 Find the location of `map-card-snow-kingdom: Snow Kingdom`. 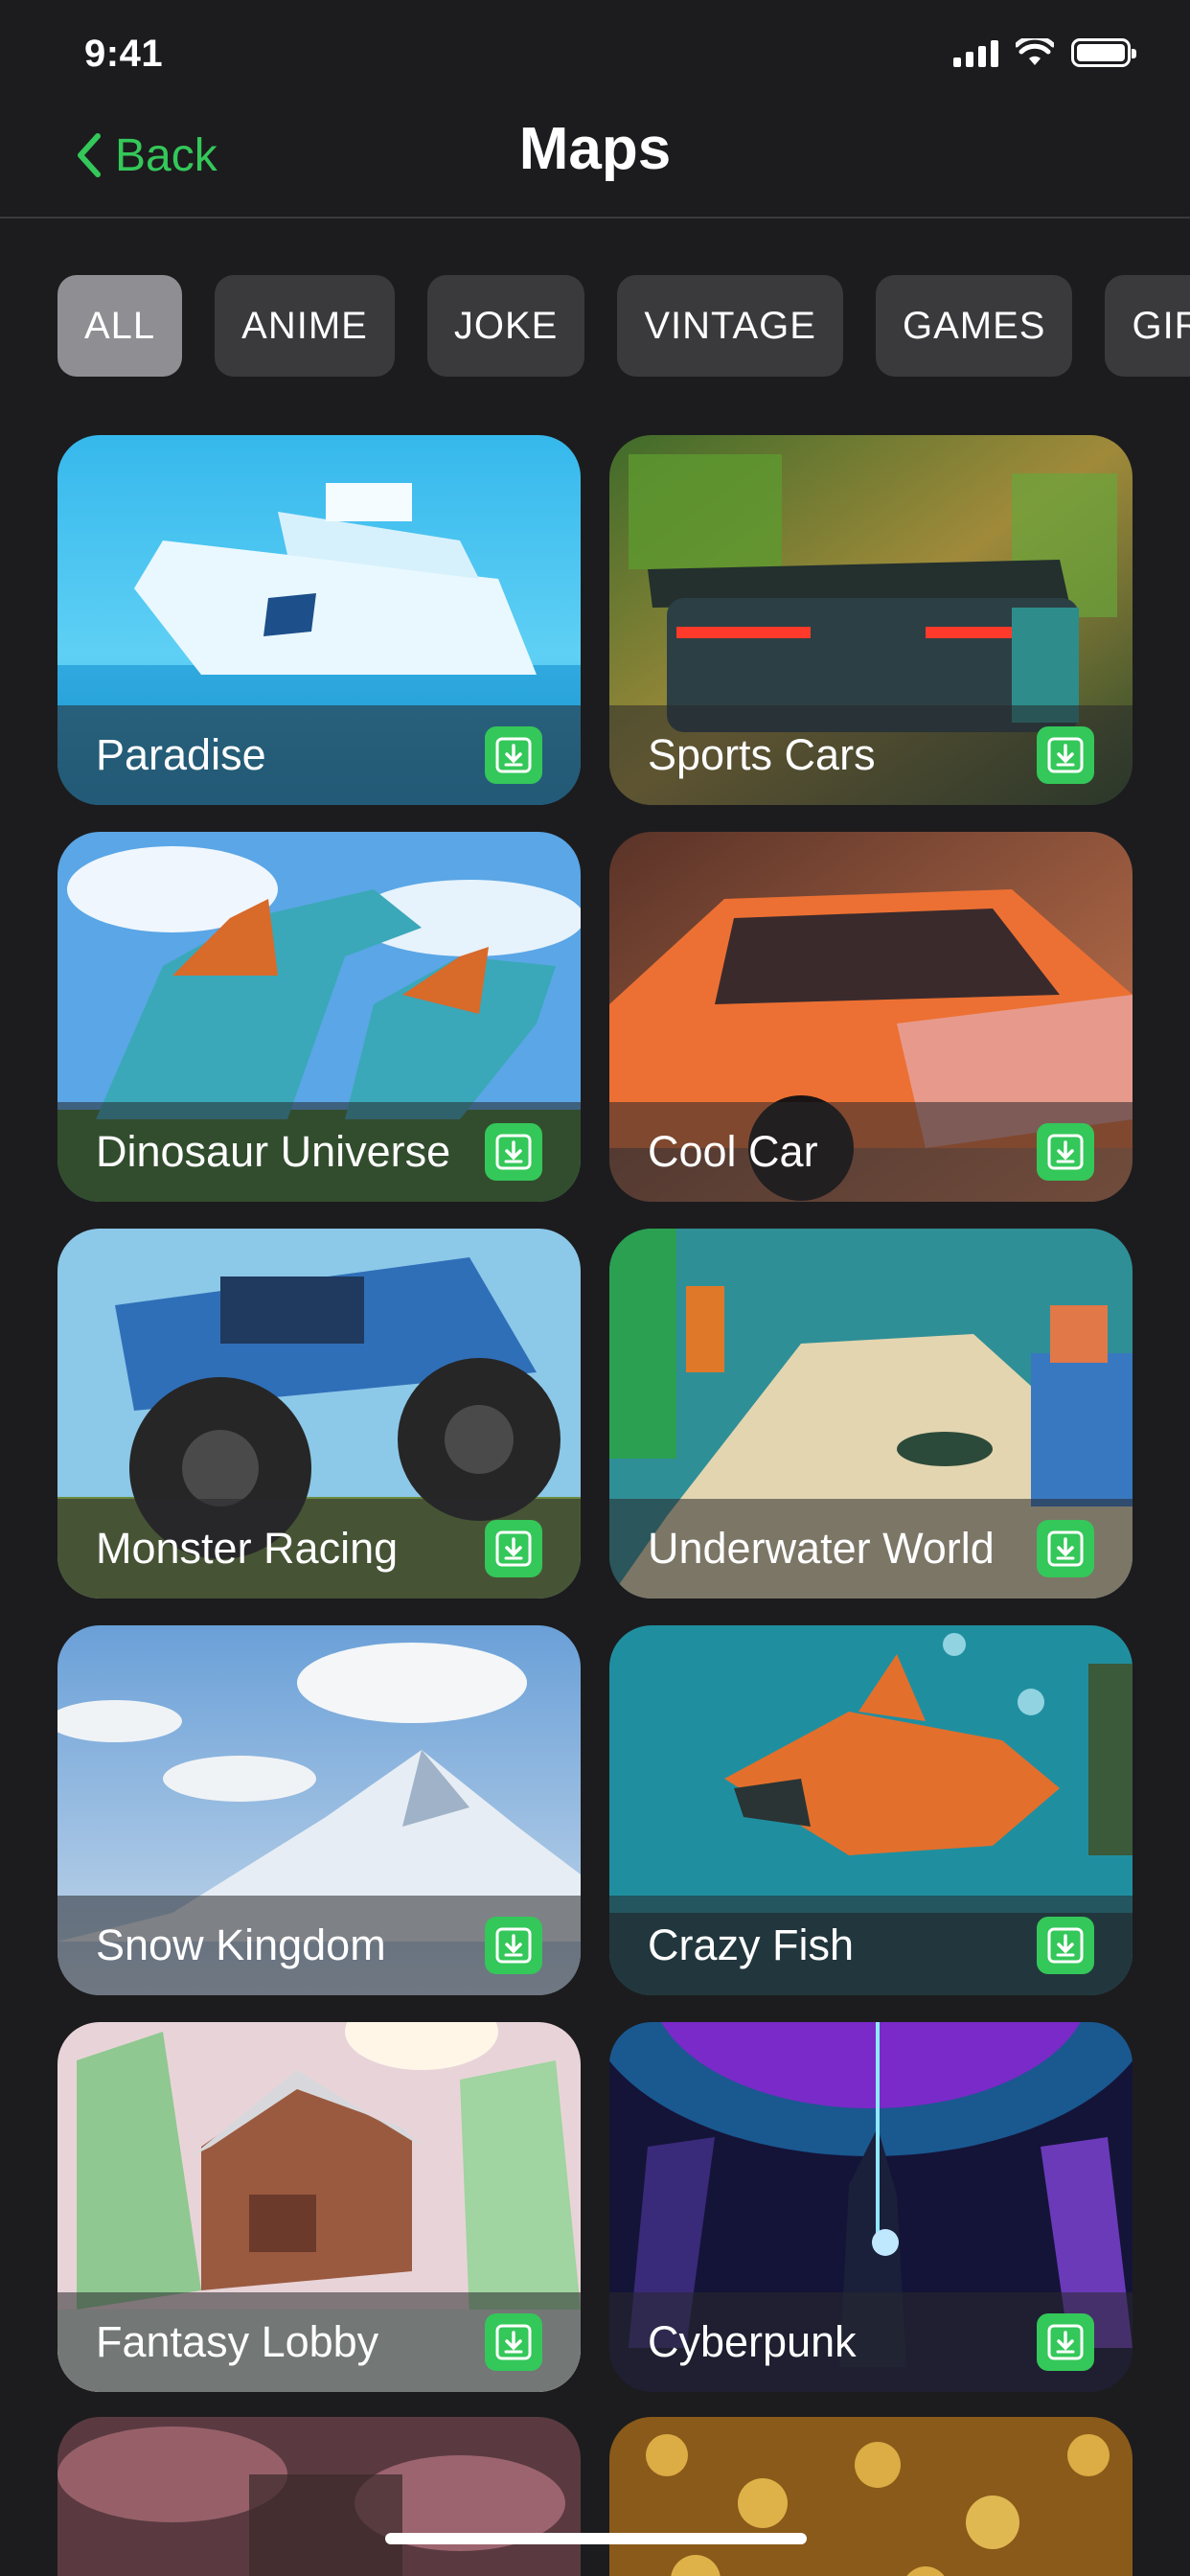

map-card-snow-kingdom: Snow Kingdom is located at coordinates (319, 1810).